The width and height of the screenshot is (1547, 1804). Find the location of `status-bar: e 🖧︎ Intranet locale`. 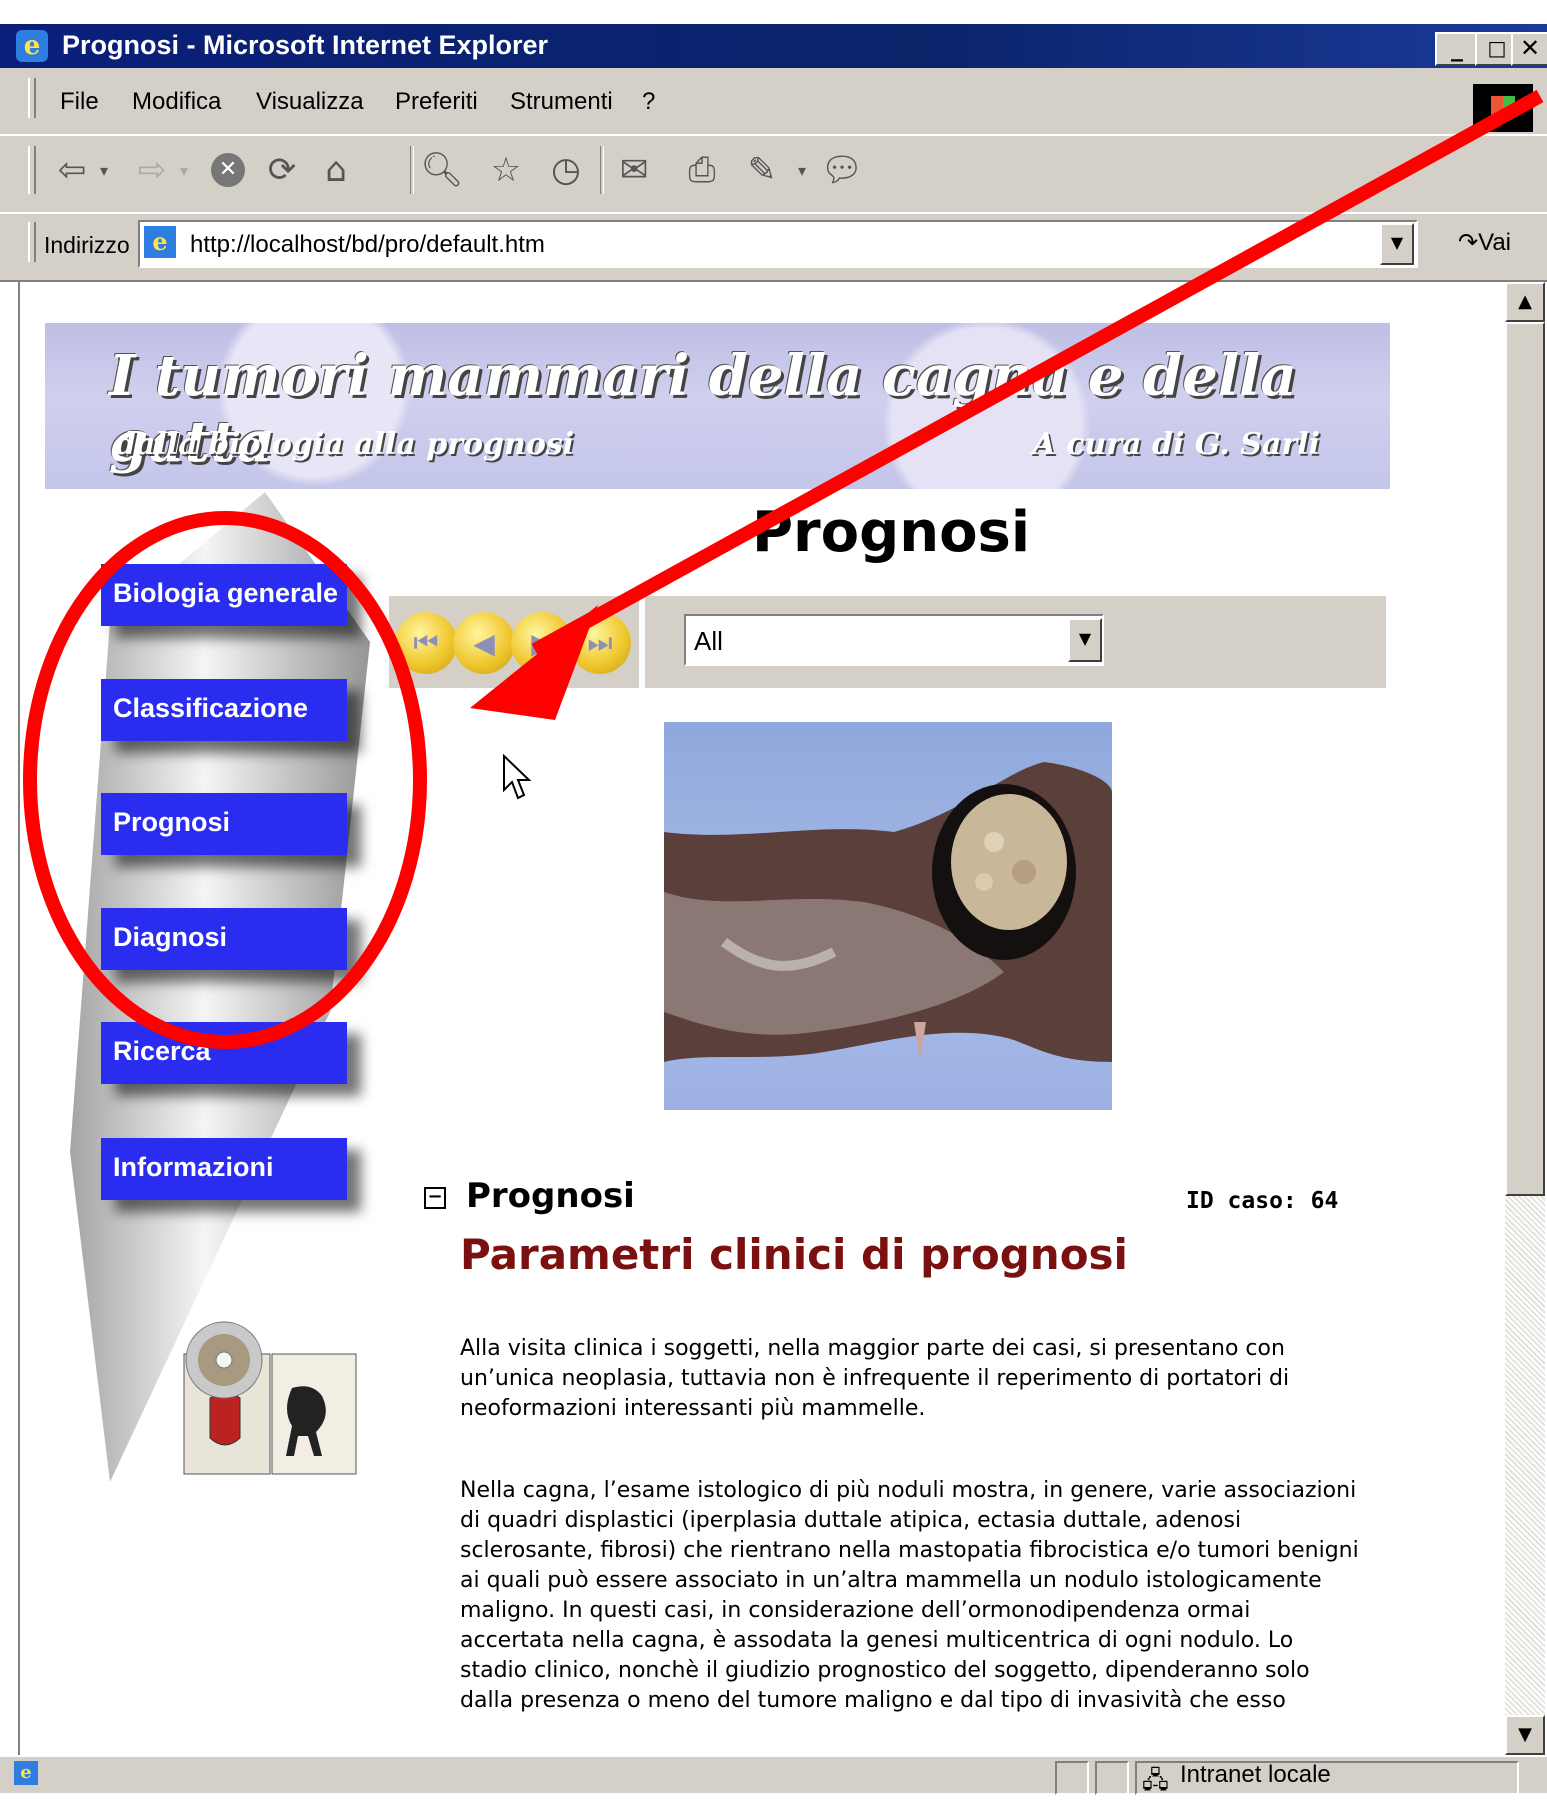

status-bar: e 🖧︎ Intranet locale is located at coordinates (773, 1775).